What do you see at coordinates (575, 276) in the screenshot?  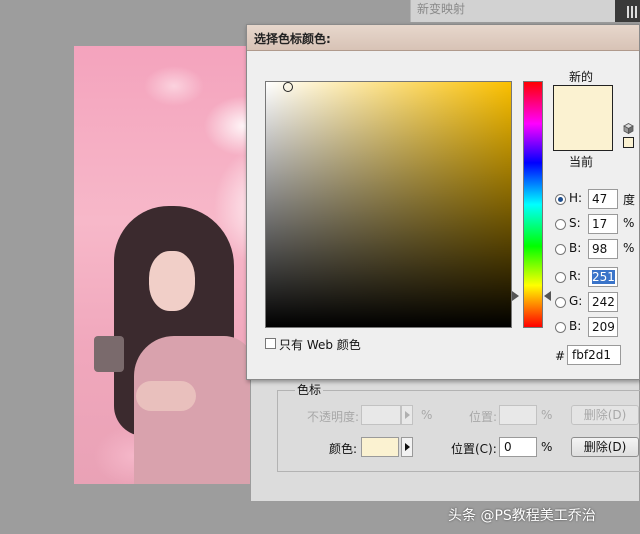 I see `red-label: R:` at bounding box center [575, 276].